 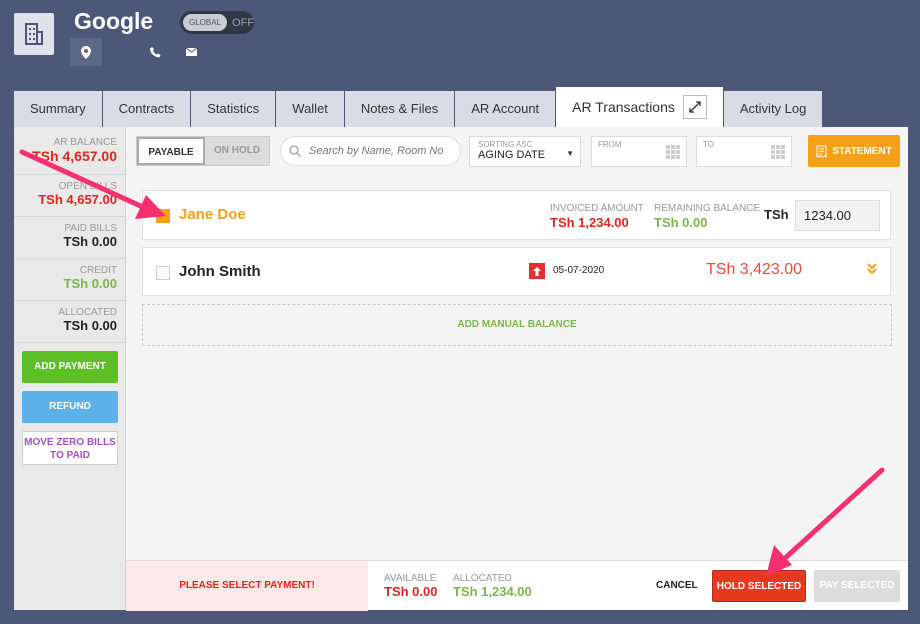 I want to click on tab-notes-files: Notes & Files, so click(x=399, y=109).